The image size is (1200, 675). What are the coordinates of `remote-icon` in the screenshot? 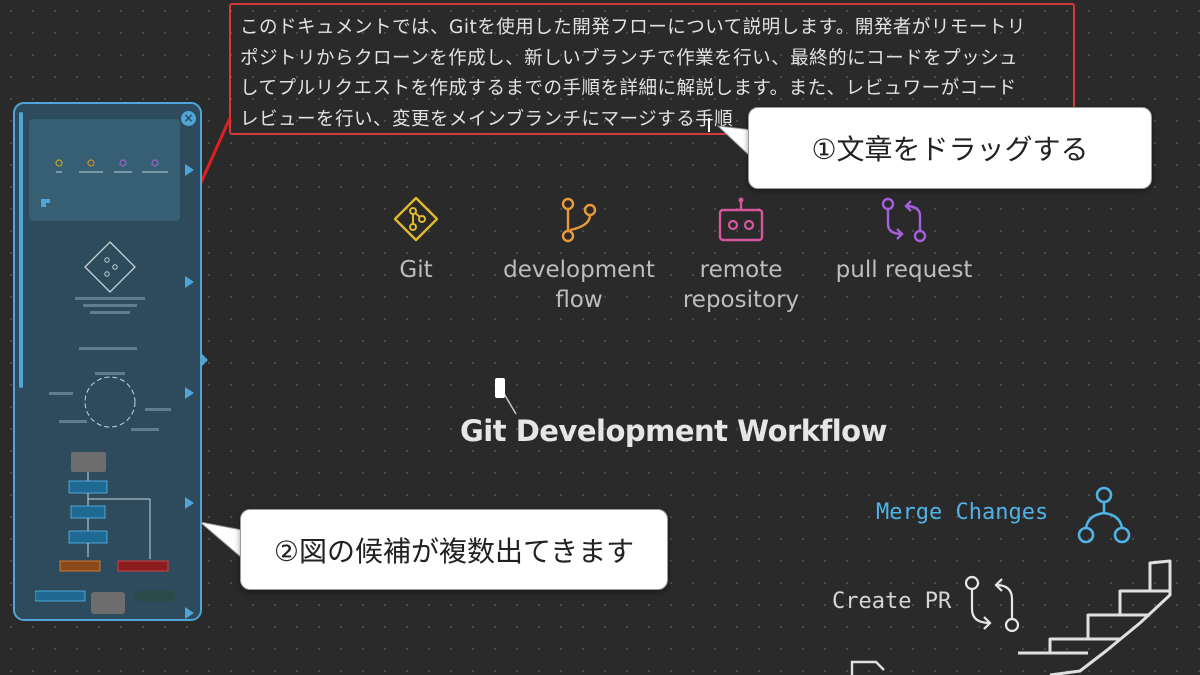 It's located at (741, 220).